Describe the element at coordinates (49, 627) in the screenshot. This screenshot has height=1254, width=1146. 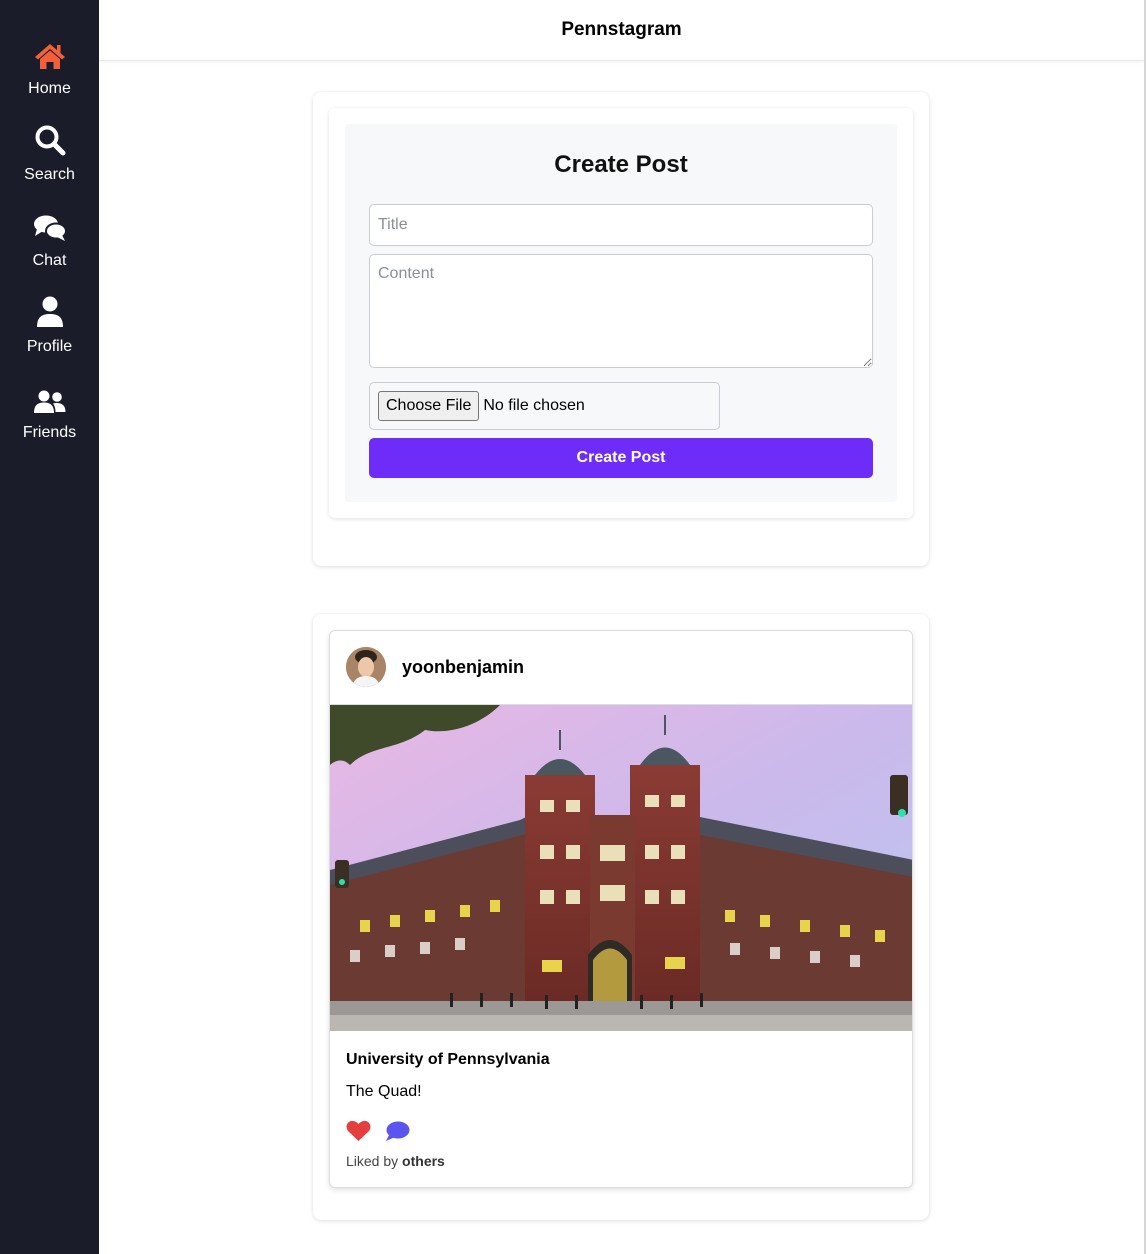
I see `sidebar: Home Search Chat Profile Friends` at that location.